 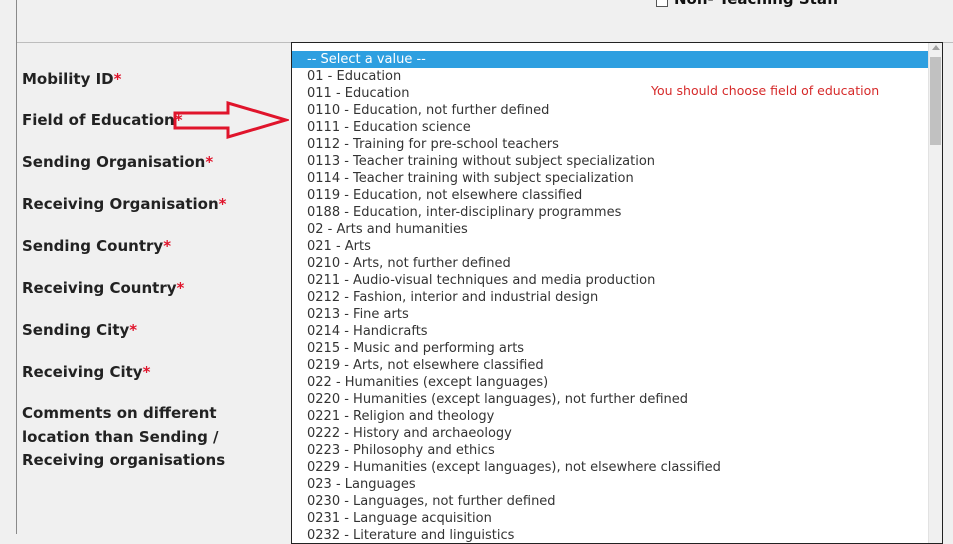 I want to click on dropdown-option: 0230 - Languages, not further defined, so click(x=610, y=501).